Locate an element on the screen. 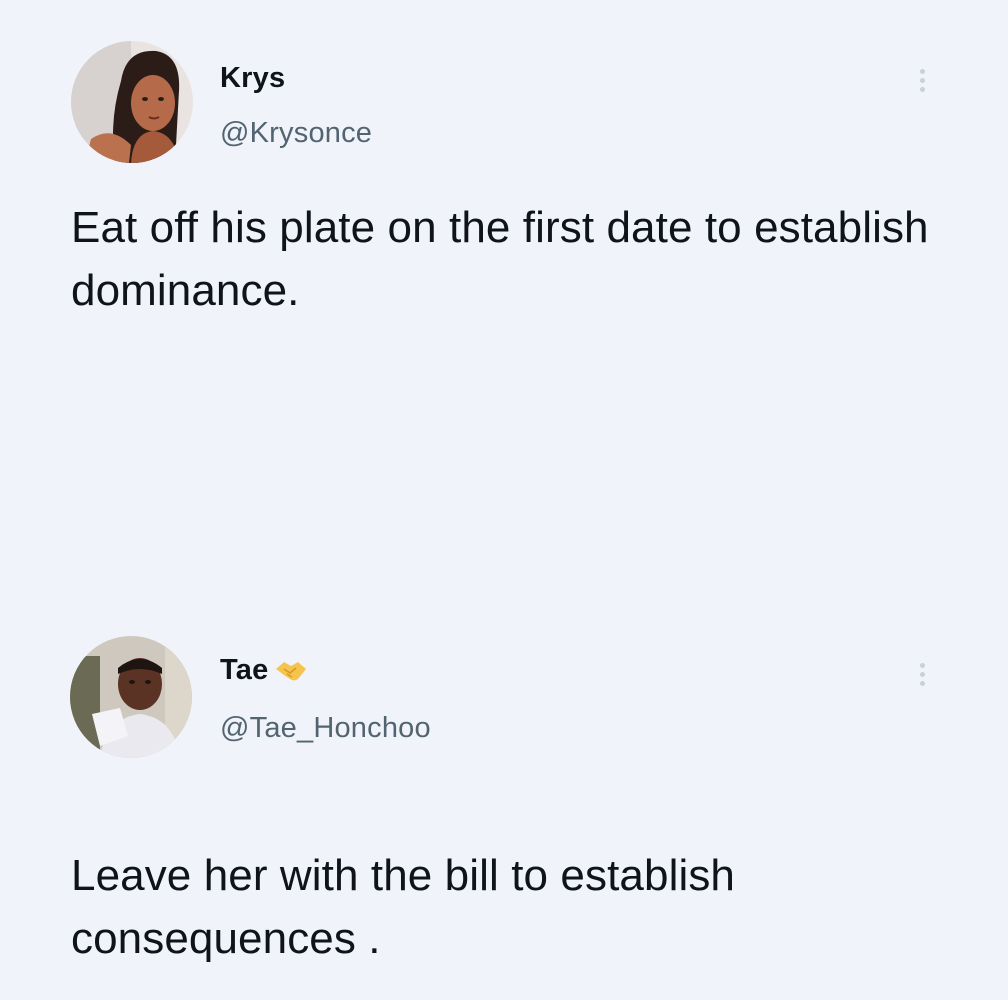 This screenshot has width=1008, height=1000. name-row: Krys is located at coordinates (252, 78).